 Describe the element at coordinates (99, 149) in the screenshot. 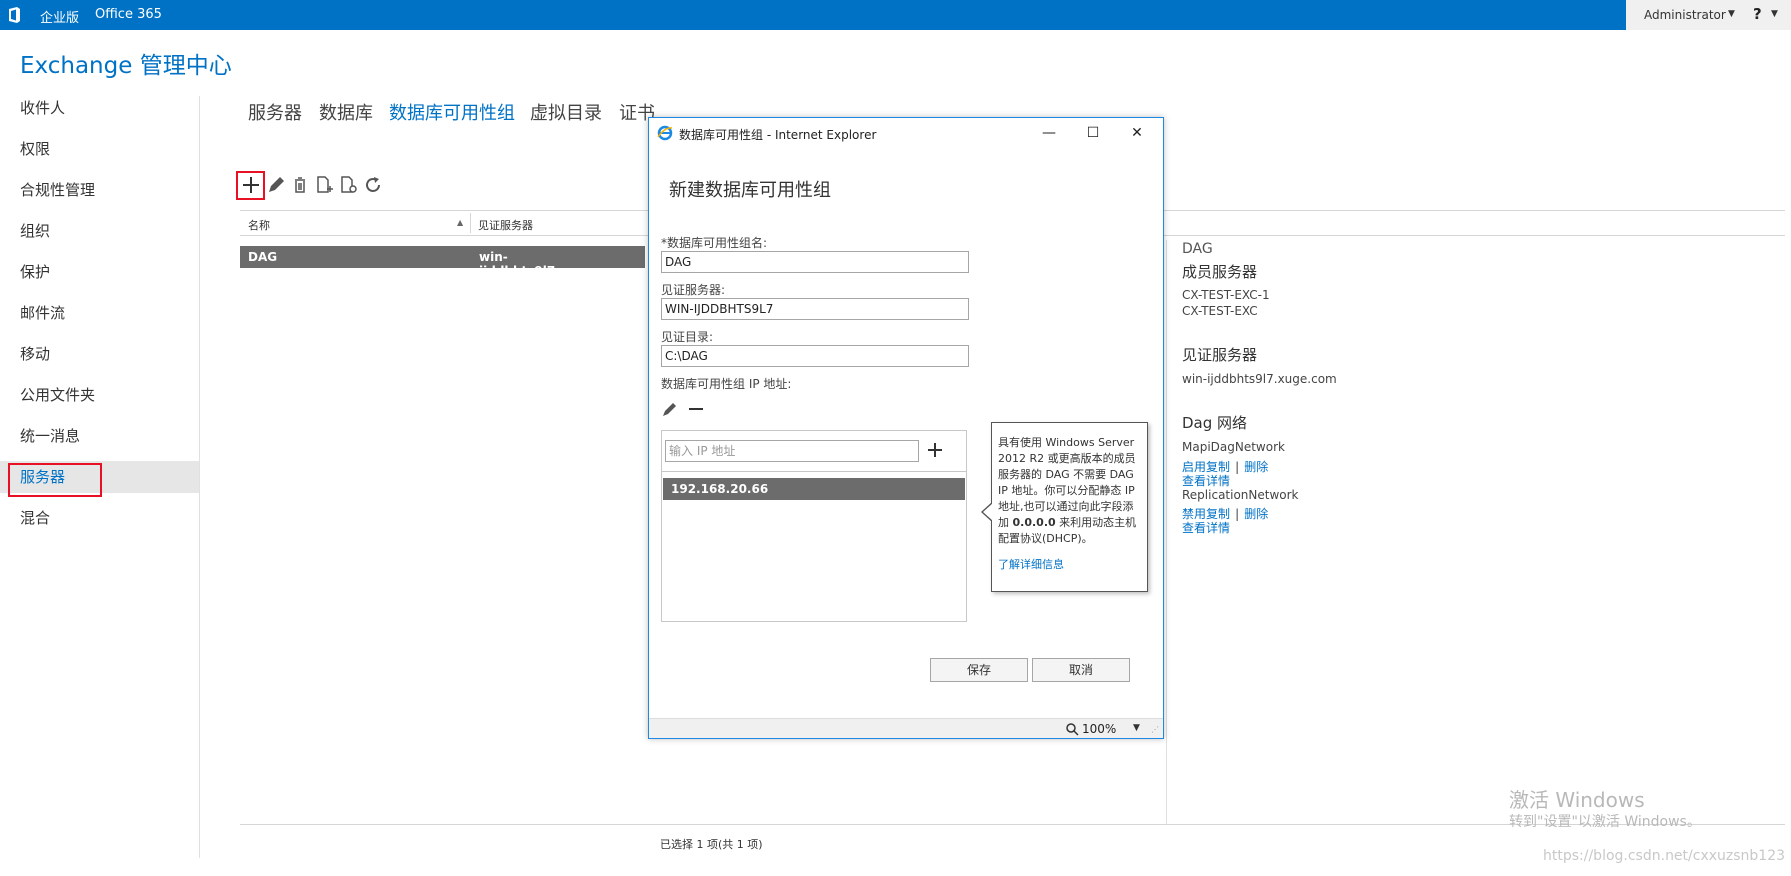

I see `nav-item-permissions: 权限` at that location.